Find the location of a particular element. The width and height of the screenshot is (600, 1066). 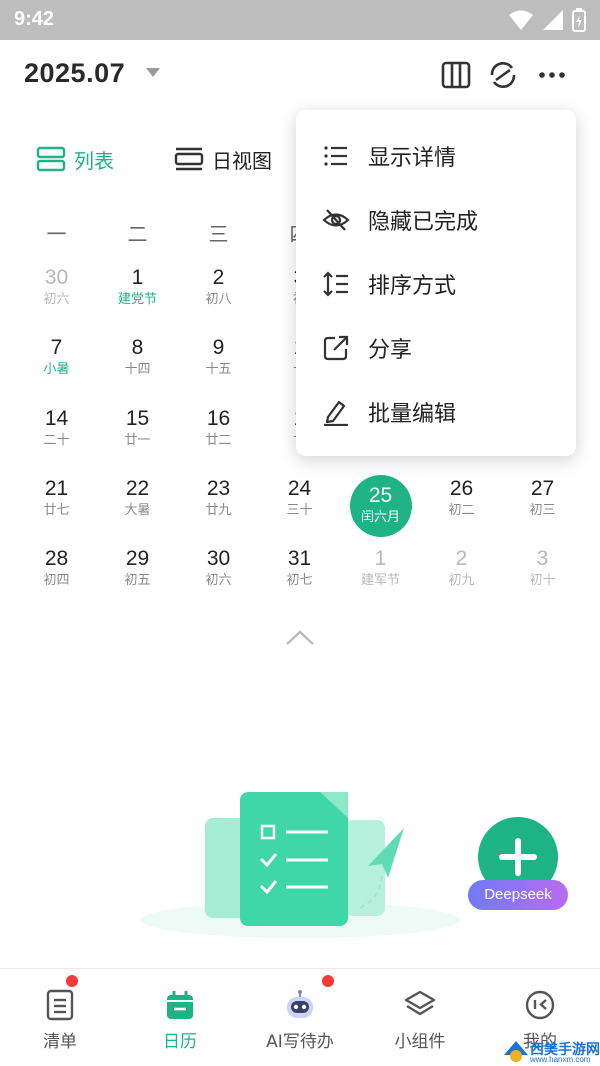

column-view-icon is located at coordinates (456, 75).